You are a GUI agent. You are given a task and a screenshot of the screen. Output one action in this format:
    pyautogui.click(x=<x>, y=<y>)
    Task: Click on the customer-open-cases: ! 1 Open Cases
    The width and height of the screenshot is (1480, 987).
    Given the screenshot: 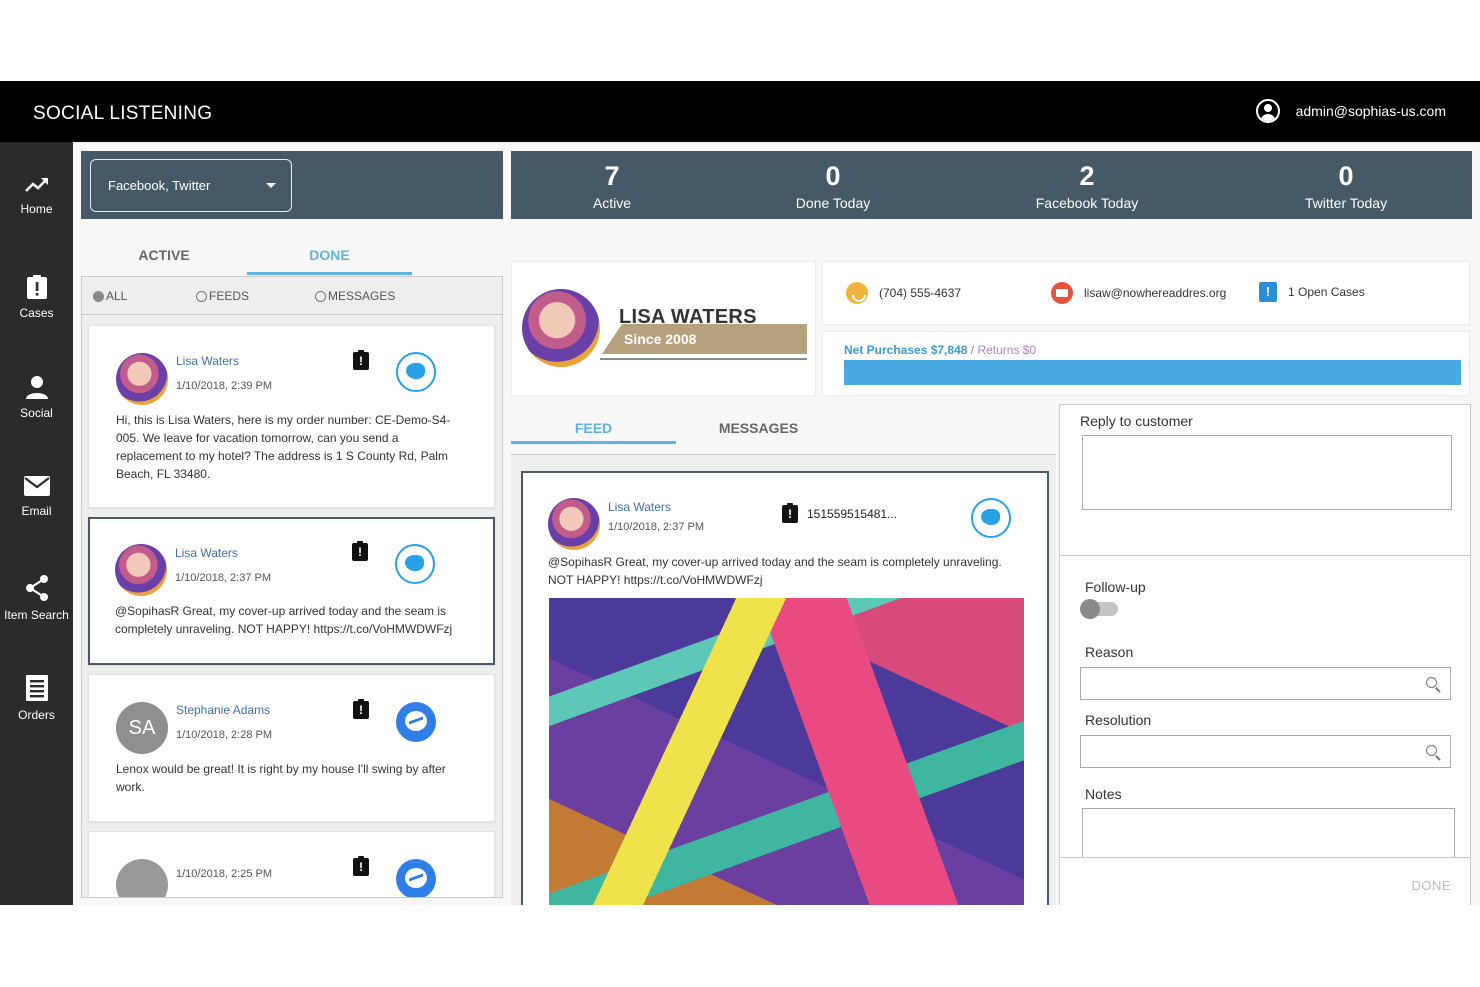 What is the action you would take?
    pyautogui.click(x=1312, y=292)
    